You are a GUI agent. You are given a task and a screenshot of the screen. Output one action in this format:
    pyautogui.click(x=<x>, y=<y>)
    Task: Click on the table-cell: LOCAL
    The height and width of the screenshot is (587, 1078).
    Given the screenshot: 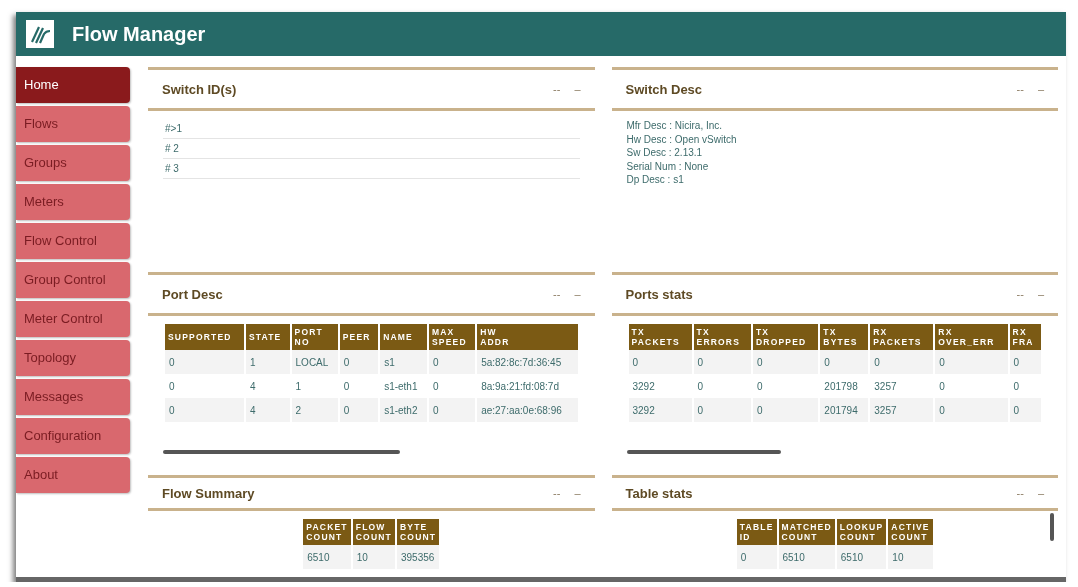 What is the action you would take?
    pyautogui.click(x=314, y=362)
    